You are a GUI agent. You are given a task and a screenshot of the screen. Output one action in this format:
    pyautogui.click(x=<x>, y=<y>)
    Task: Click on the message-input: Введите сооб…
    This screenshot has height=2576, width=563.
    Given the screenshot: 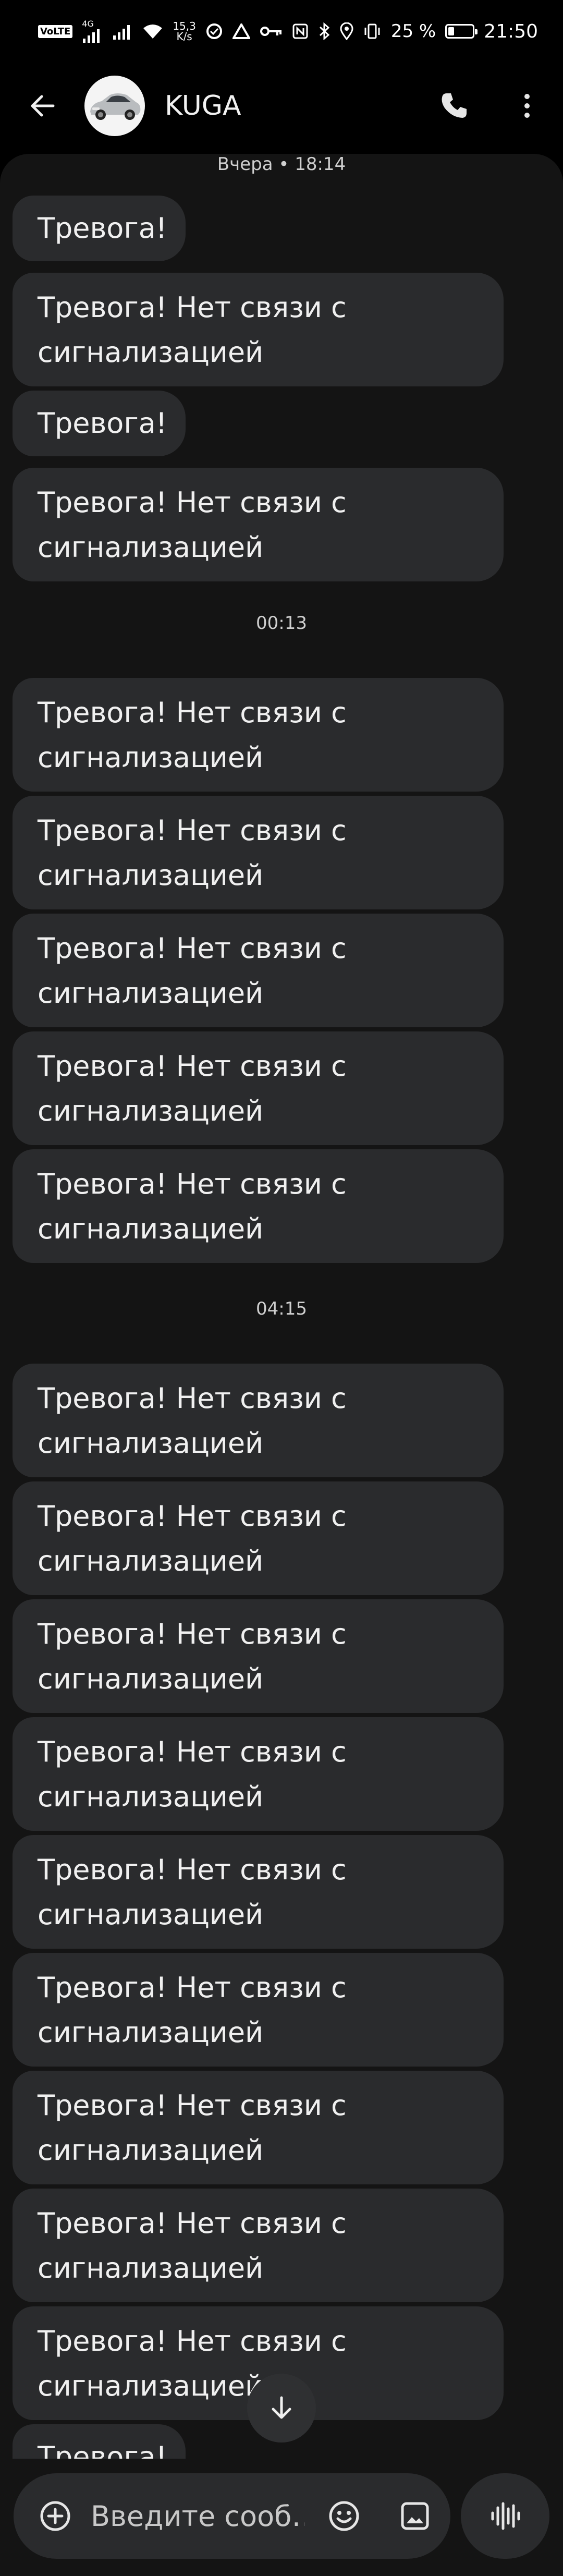 What is the action you would take?
    pyautogui.click(x=197, y=2516)
    